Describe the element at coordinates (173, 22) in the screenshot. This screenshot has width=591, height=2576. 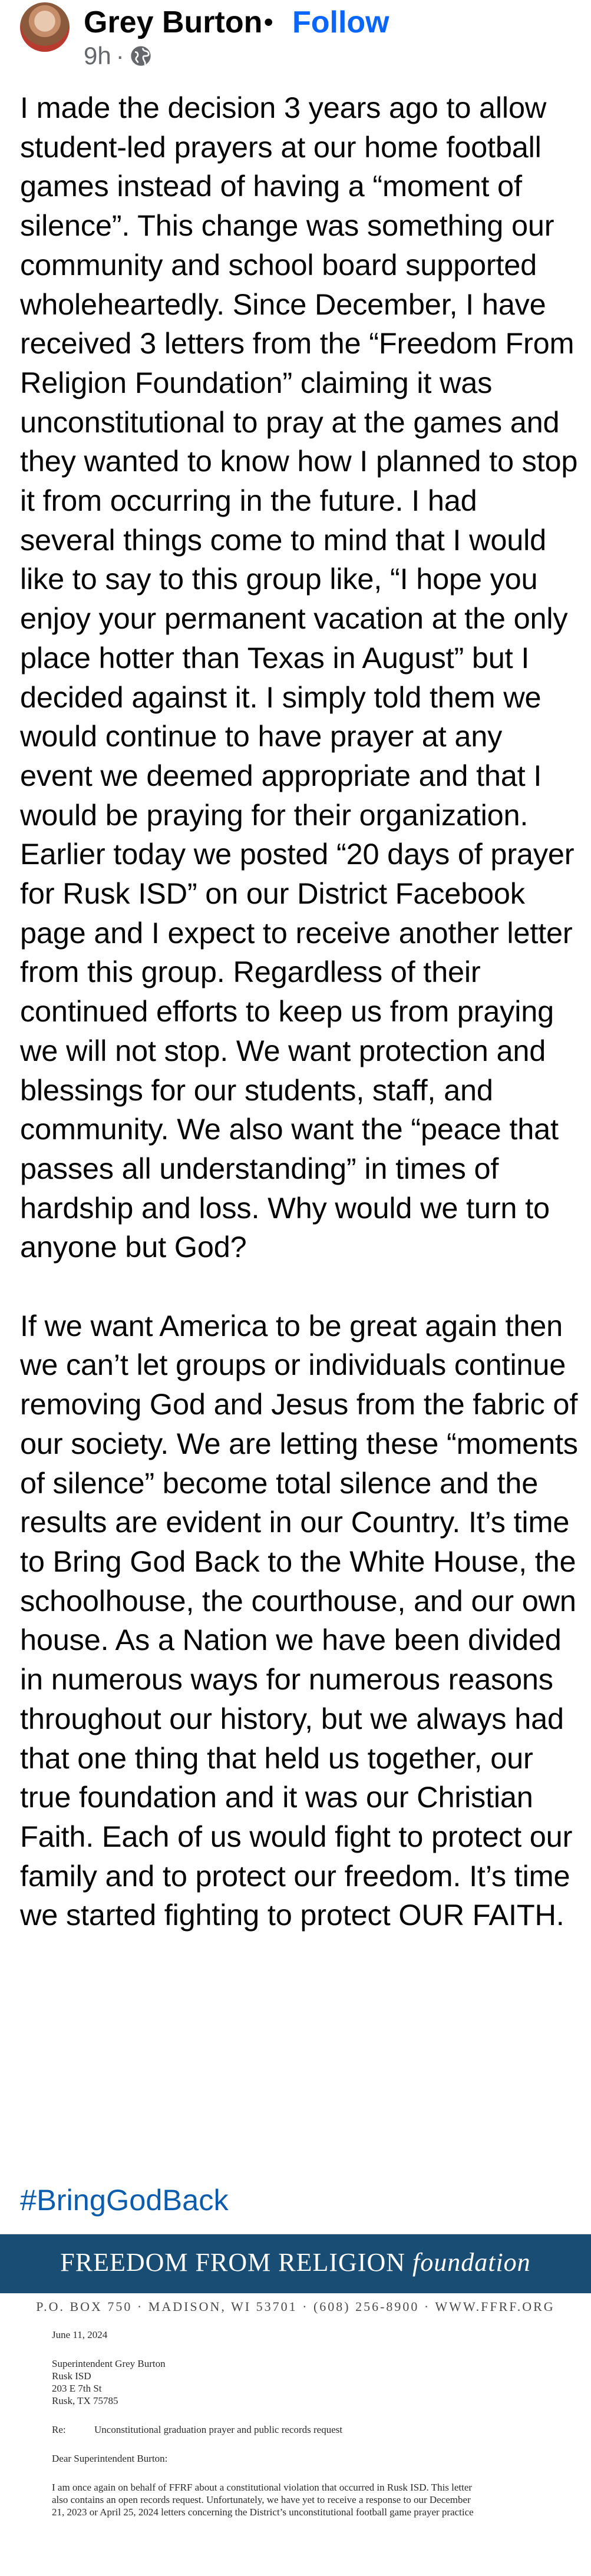
I see `author-name: Grey Burton` at that location.